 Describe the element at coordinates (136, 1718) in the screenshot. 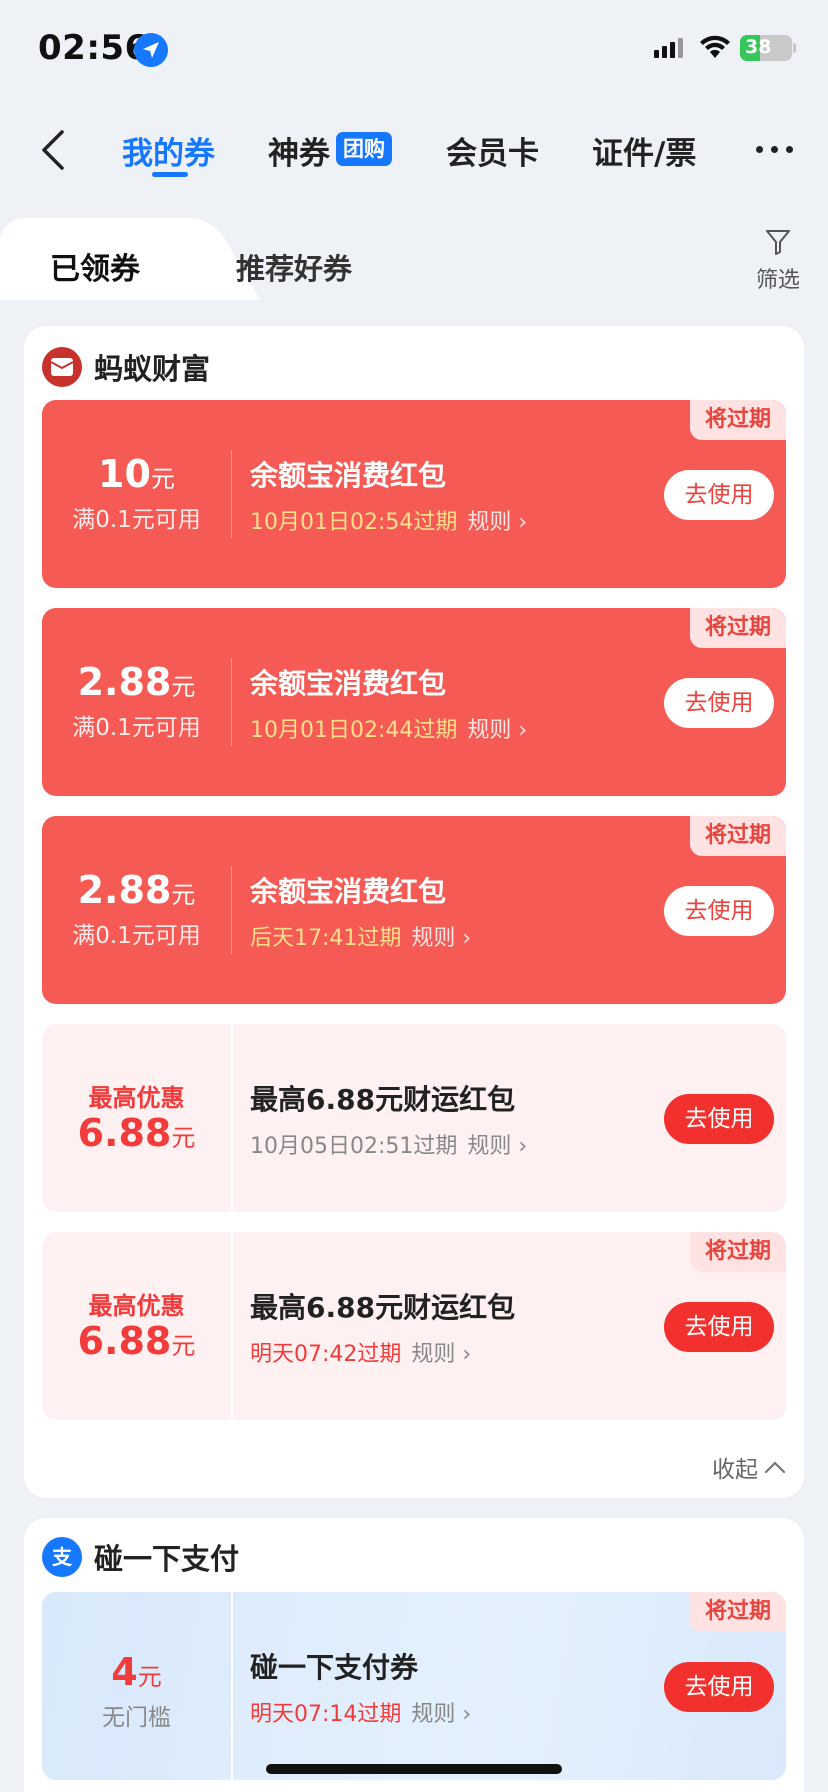

I see `coupon-condition: 无门槛` at that location.